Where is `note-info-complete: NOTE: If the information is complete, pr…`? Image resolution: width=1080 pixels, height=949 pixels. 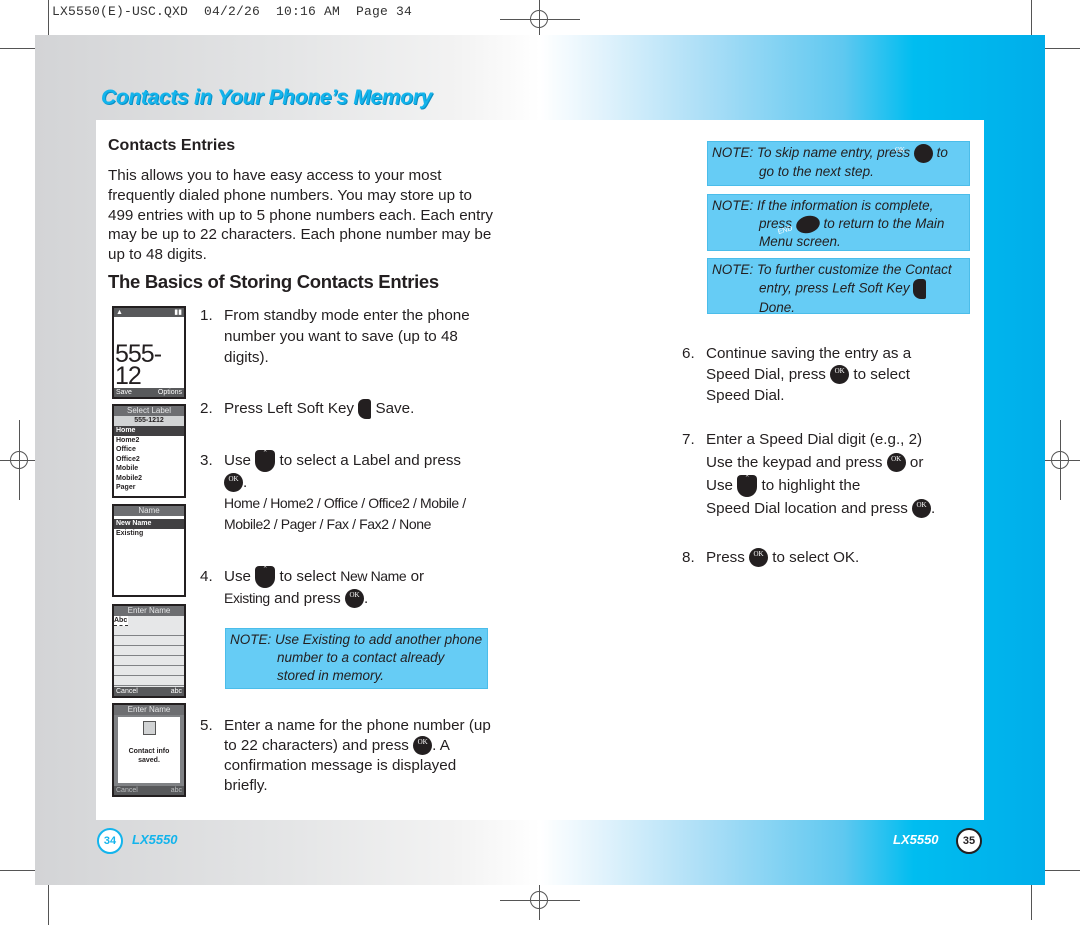
note-info-complete: NOTE: If the information is complete, pr… is located at coordinates (838, 222).